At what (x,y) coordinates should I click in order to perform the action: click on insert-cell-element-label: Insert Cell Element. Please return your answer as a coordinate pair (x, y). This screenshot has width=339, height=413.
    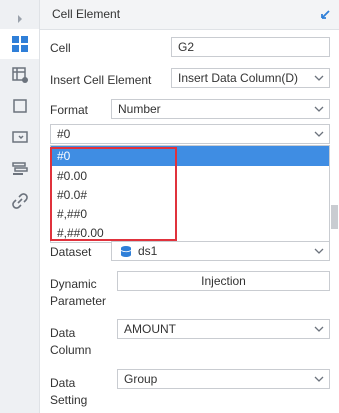
    Looking at the image, I should click on (101, 80).